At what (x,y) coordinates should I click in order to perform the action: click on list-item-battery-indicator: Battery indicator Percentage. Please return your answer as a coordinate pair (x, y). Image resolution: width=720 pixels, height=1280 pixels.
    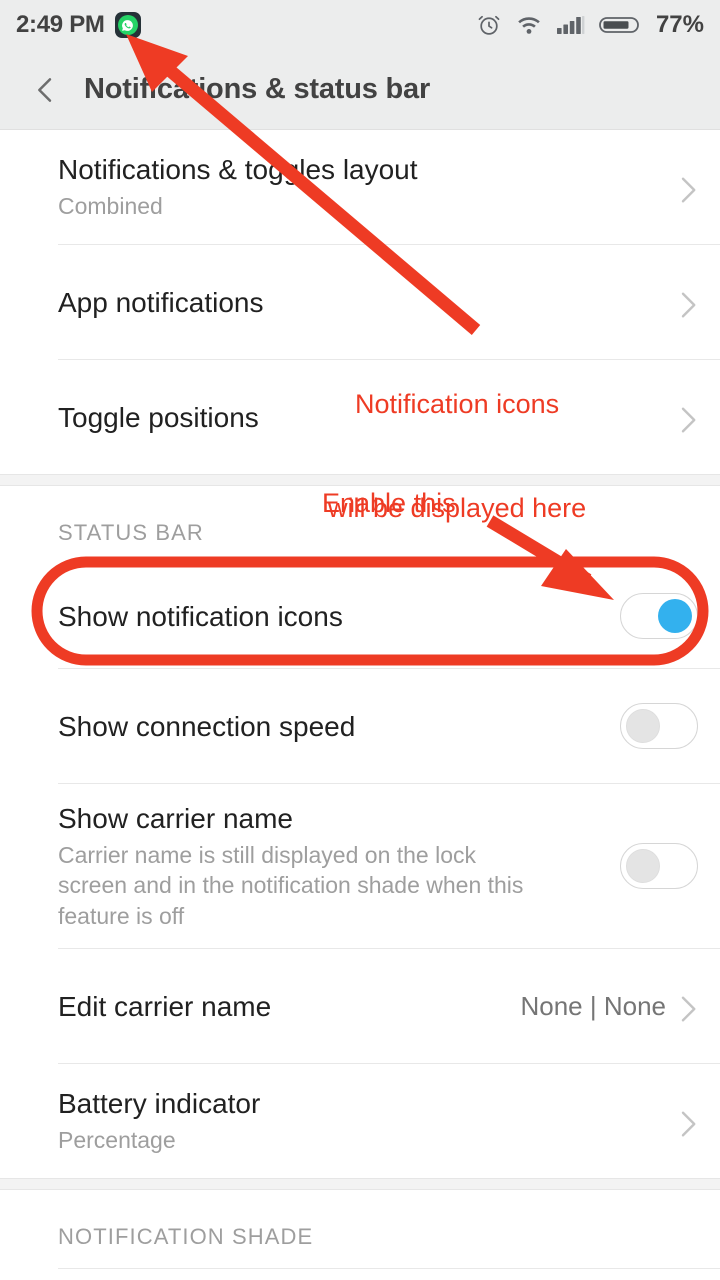
    Looking at the image, I should click on (360, 1121).